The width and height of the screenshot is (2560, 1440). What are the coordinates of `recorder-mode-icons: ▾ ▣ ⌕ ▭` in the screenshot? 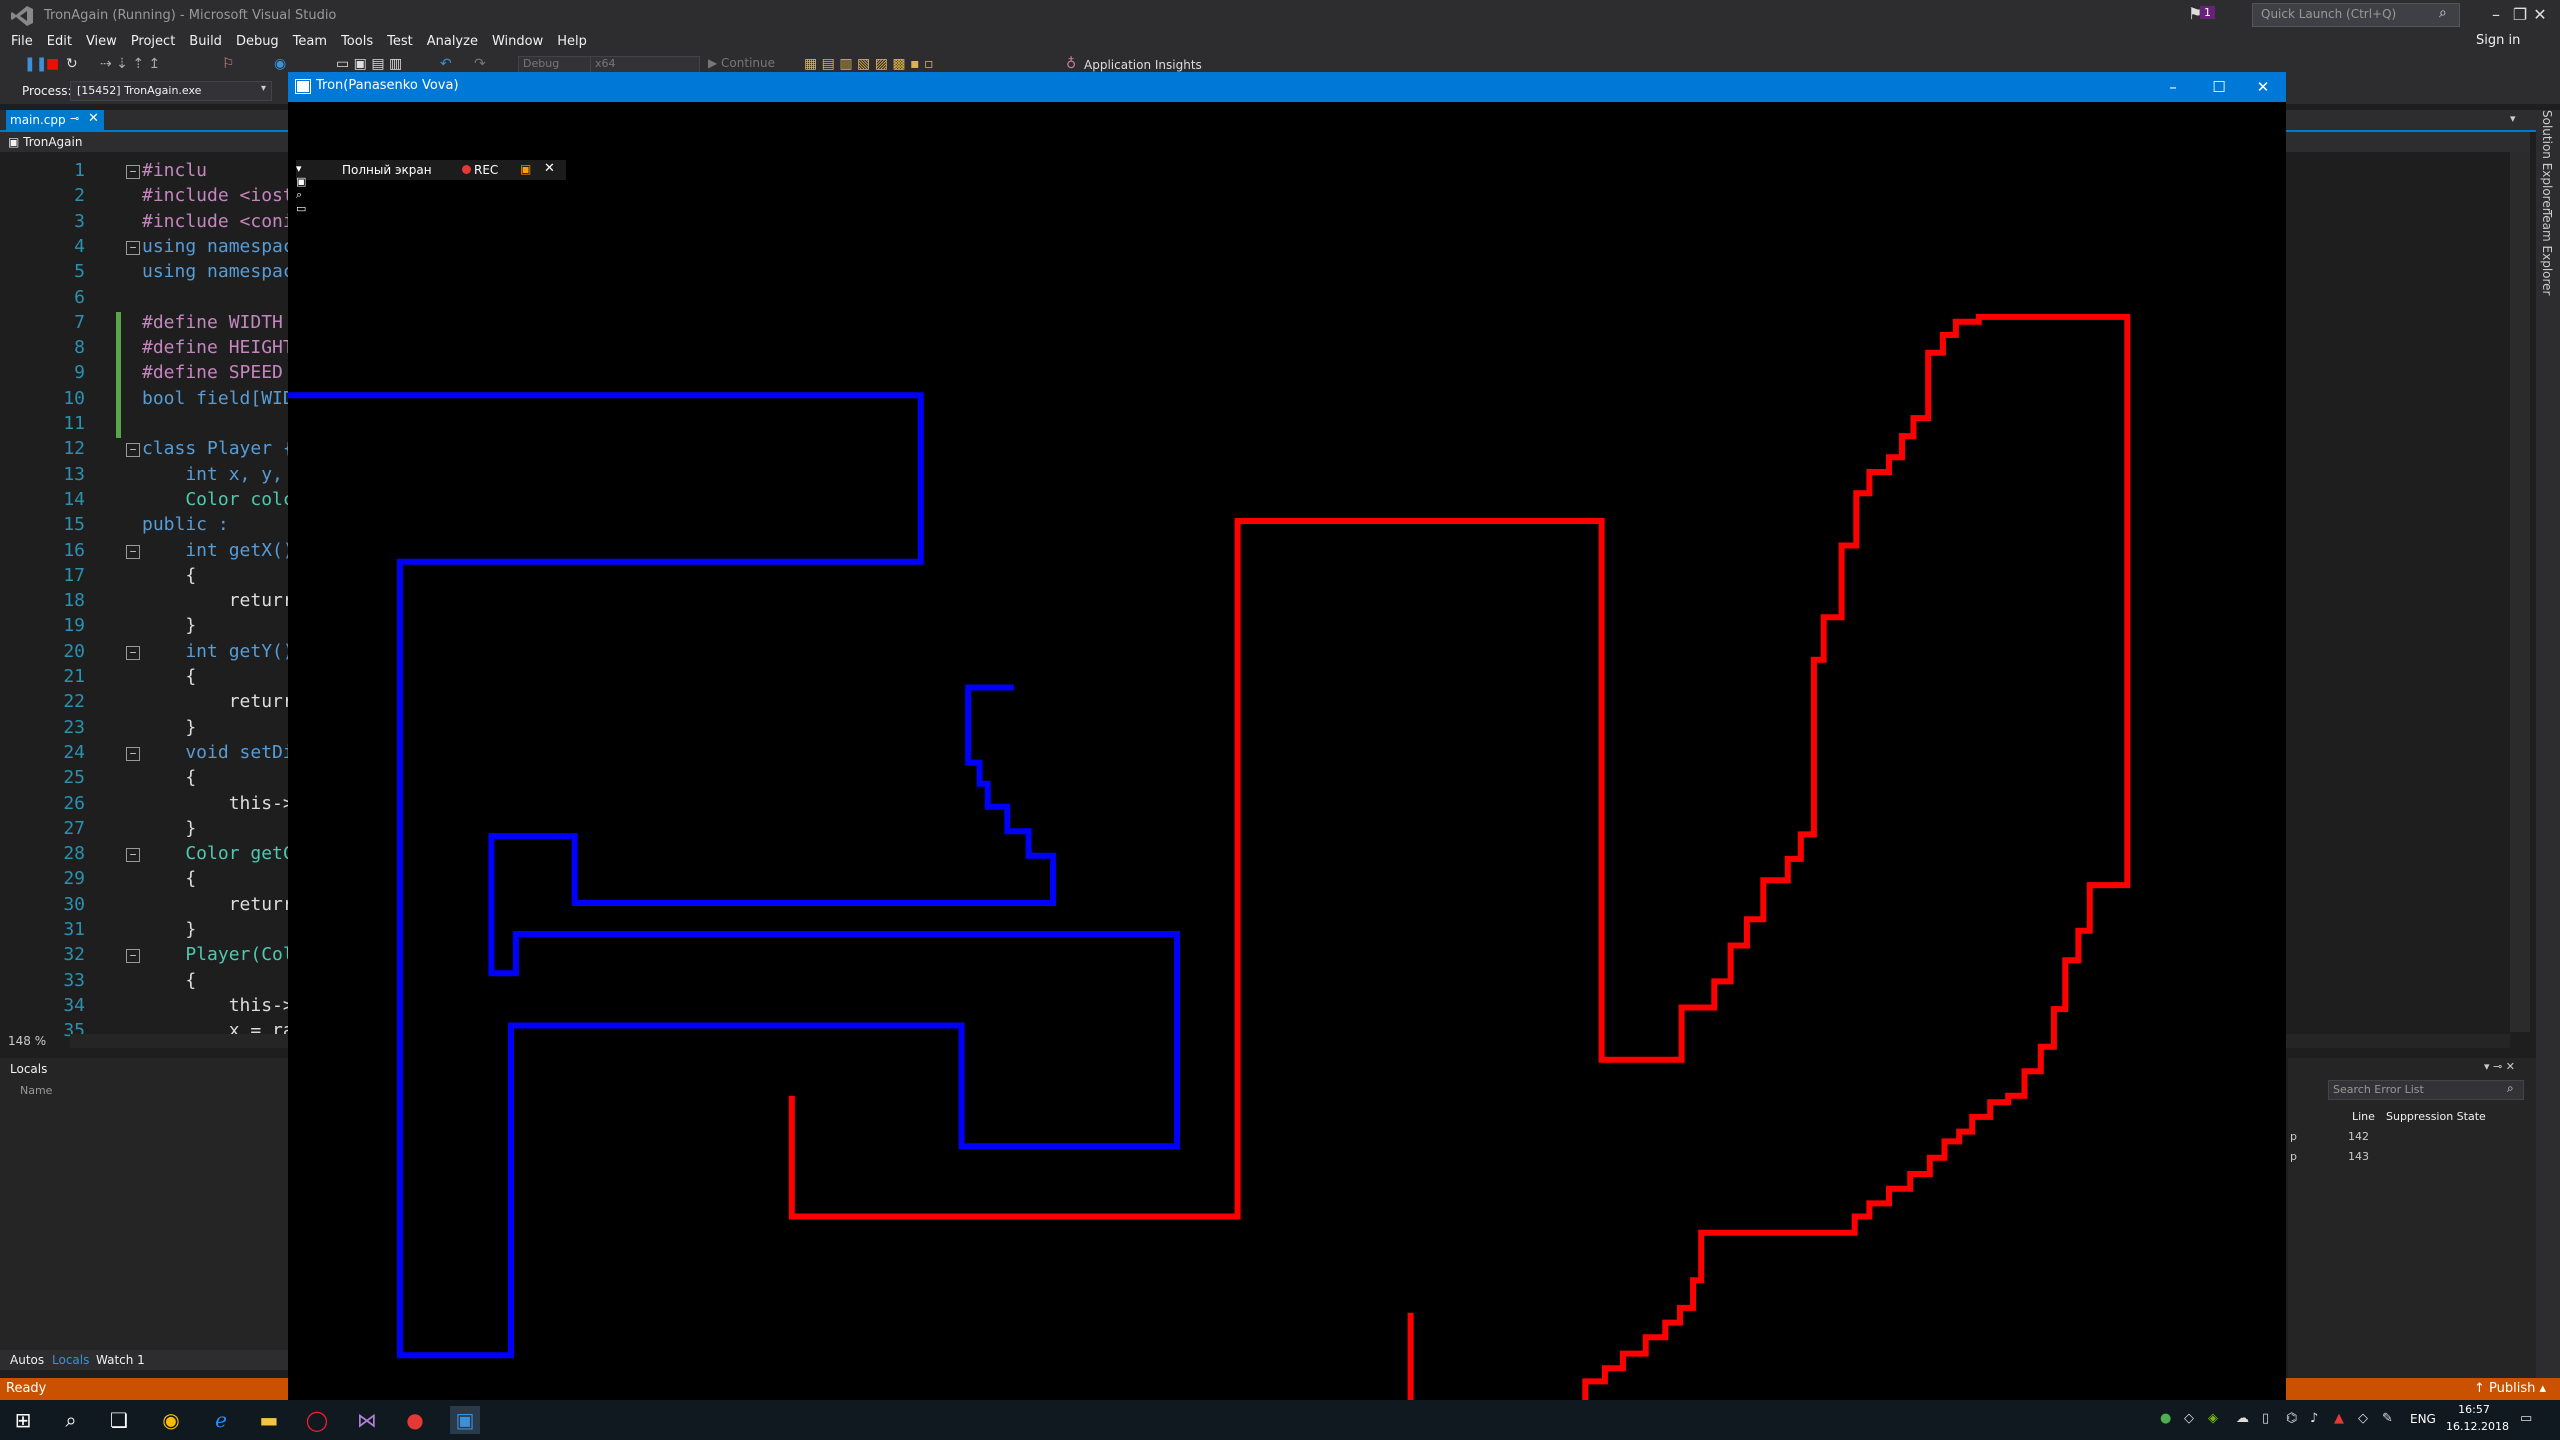 It's located at (303, 188).